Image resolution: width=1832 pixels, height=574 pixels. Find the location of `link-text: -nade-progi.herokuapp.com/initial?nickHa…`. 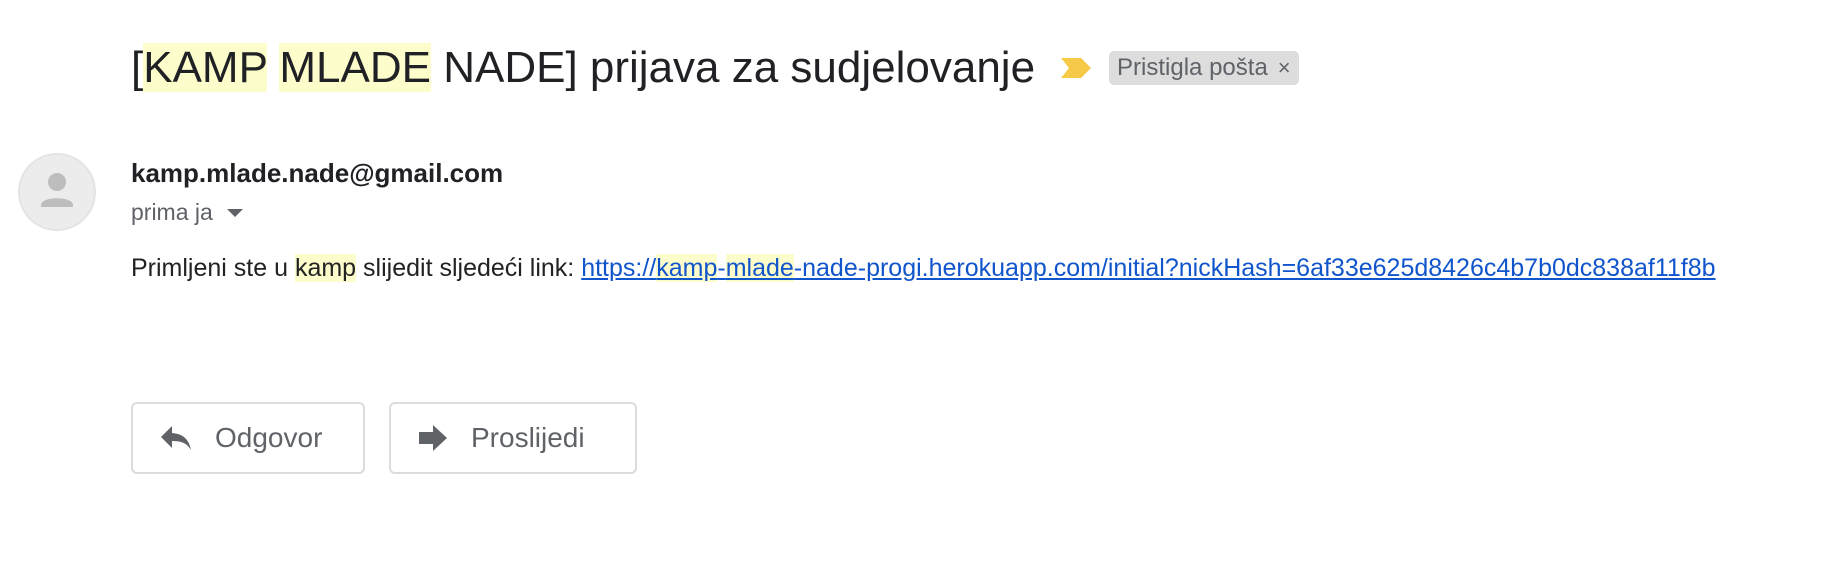

link-text: -nade-progi.herokuapp.com/initial?nickHa… is located at coordinates (1254, 268).